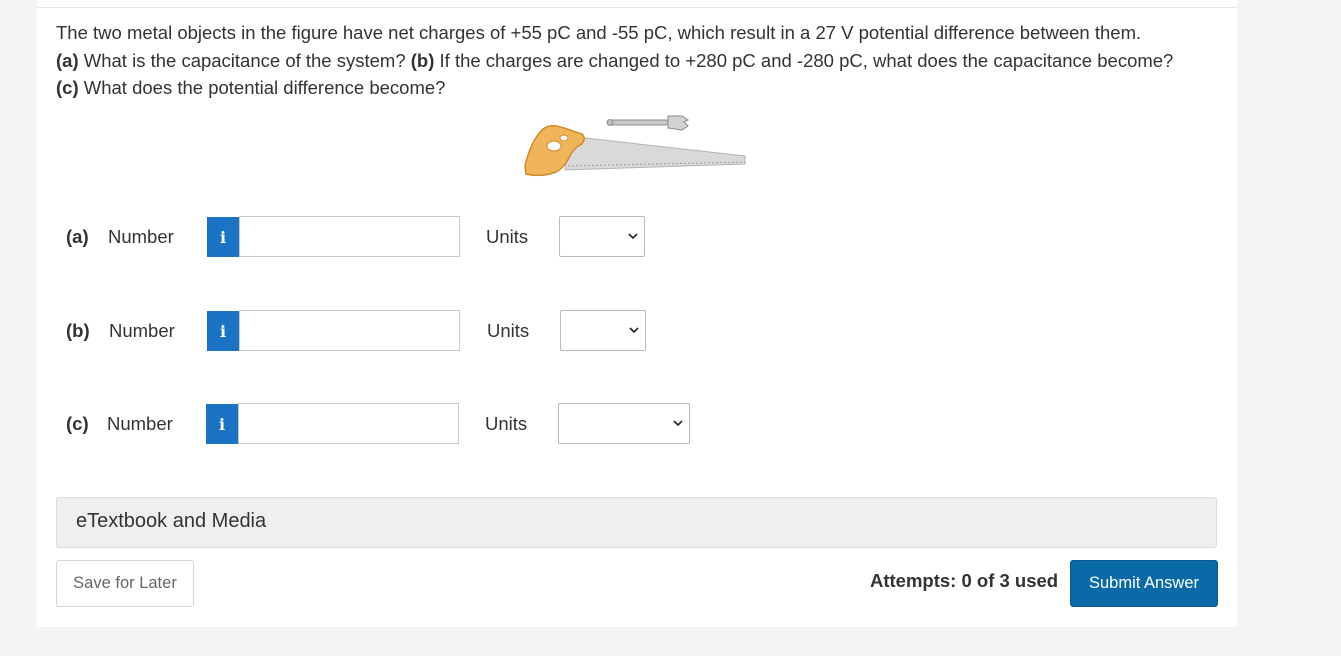 The image size is (1341, 656). Describe the element at coordinates (422, 60) in the screenshot. I see `part-b-tag: (b)` at that location.